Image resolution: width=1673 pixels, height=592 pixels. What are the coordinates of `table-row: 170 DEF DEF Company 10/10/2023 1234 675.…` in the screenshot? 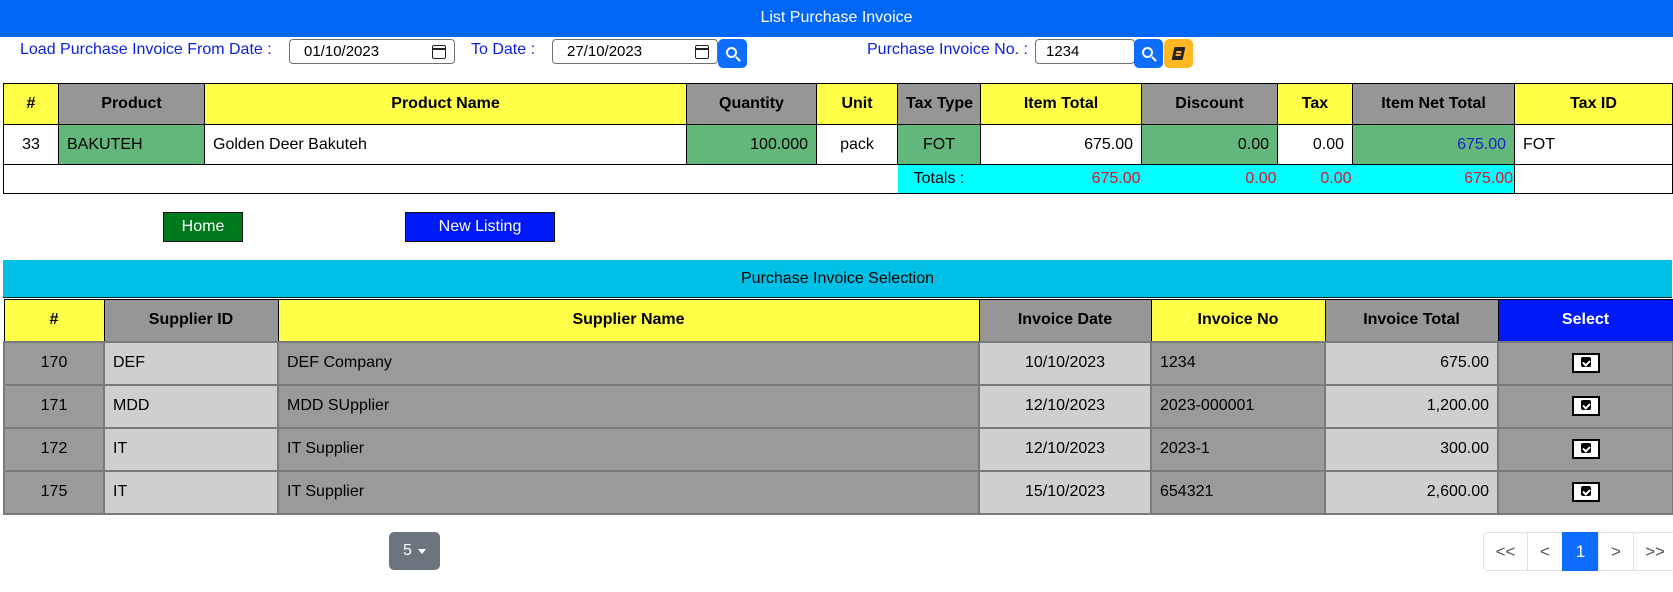 It's located at (838, 363).